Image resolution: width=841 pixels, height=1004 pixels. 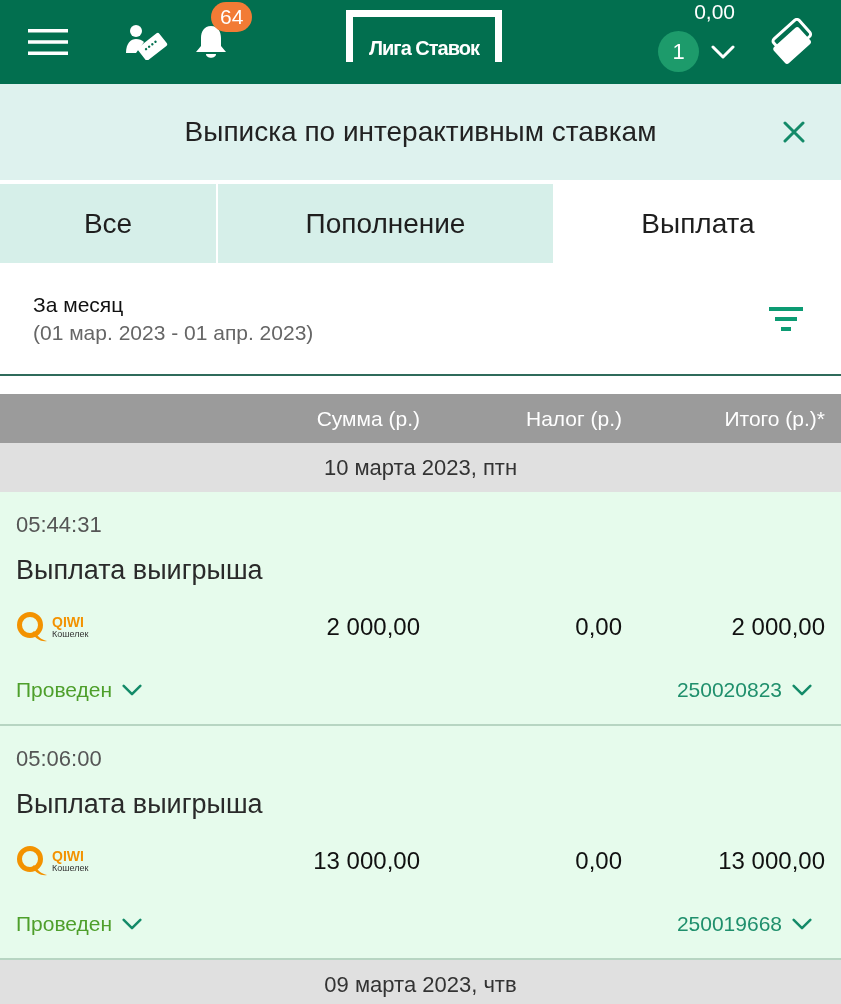 I want to click on tab: Пополнение, so click(x=385, y=223).